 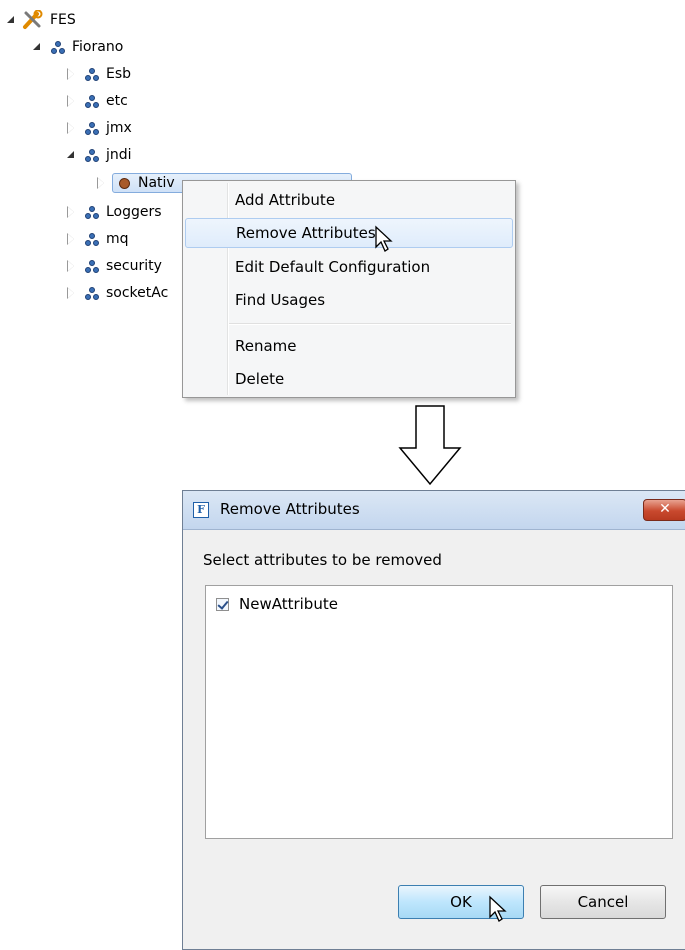 I want to click on tree-node-label: Loggers, so click(x=134, y=212).